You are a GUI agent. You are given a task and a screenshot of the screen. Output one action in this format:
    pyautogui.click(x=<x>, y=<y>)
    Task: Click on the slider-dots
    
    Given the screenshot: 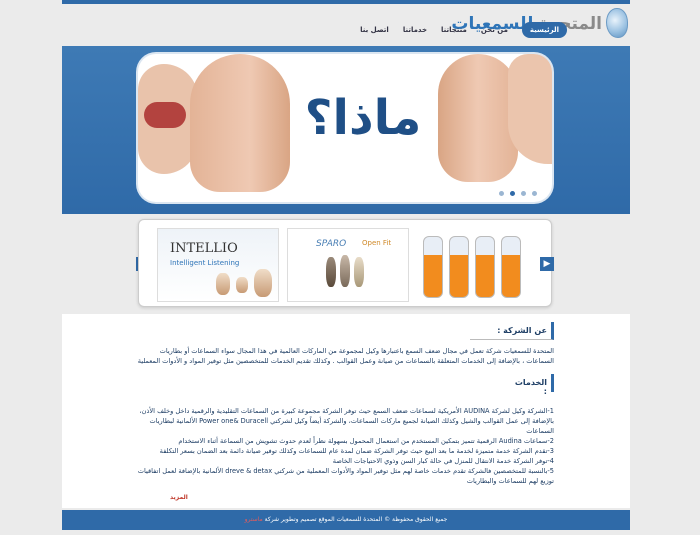 What is the action you would take?
    pyautogui.click(x=518, y=193)
    